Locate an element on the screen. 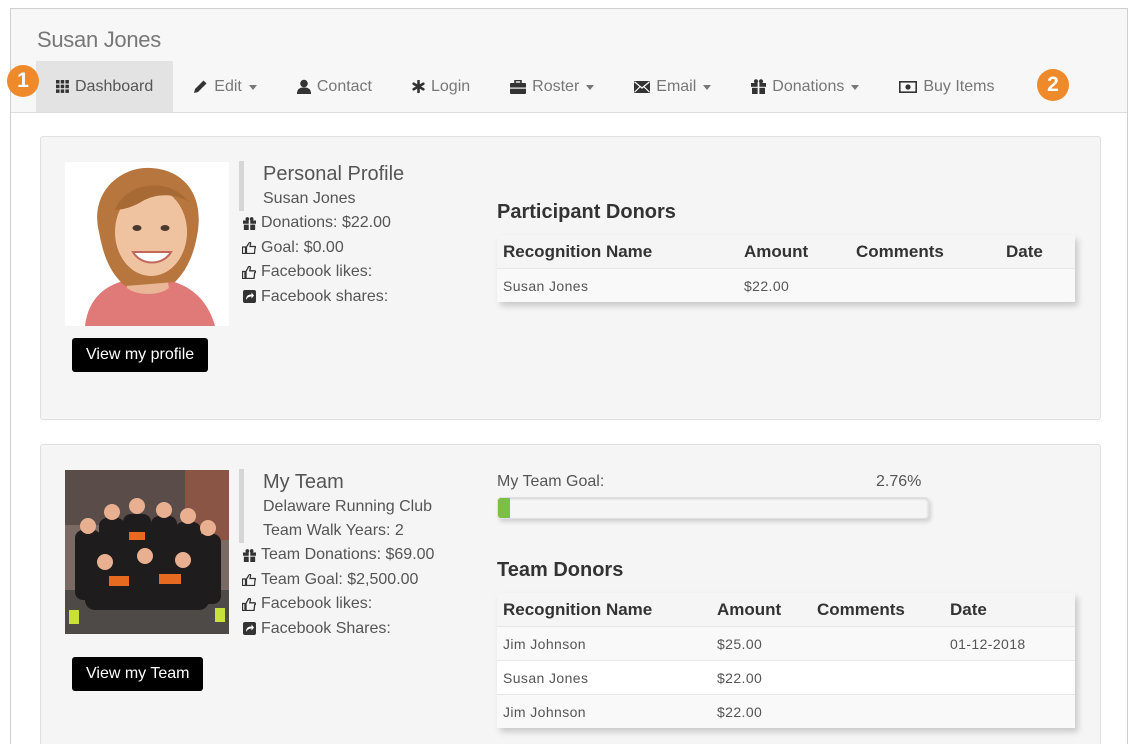 The width and height of the screenshot is (1138, 744). money-icon is located at coordinates (908, 86).